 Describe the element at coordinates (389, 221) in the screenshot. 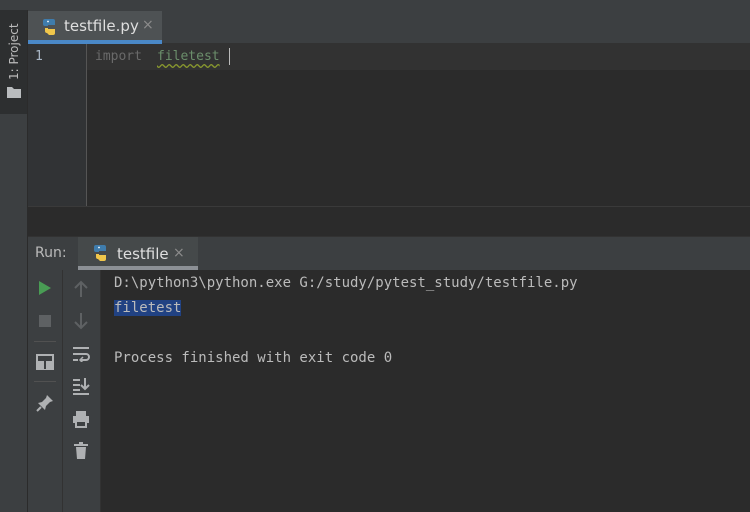

I see `editor-empty-area` at that location.